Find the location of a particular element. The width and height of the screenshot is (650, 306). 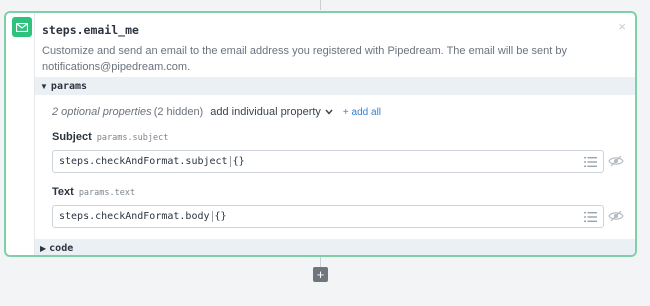

property-label-text: Text params.text is located at coordinates (93, 192).